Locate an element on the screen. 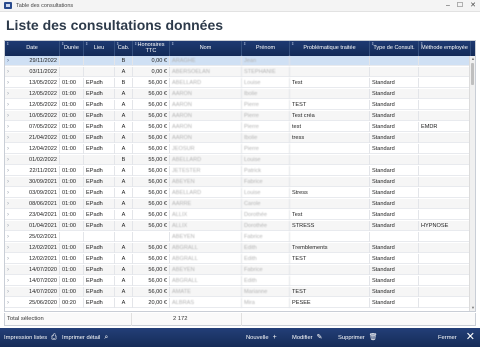  cell-last-name: ABEYEN is located at coordinates (206, 237).